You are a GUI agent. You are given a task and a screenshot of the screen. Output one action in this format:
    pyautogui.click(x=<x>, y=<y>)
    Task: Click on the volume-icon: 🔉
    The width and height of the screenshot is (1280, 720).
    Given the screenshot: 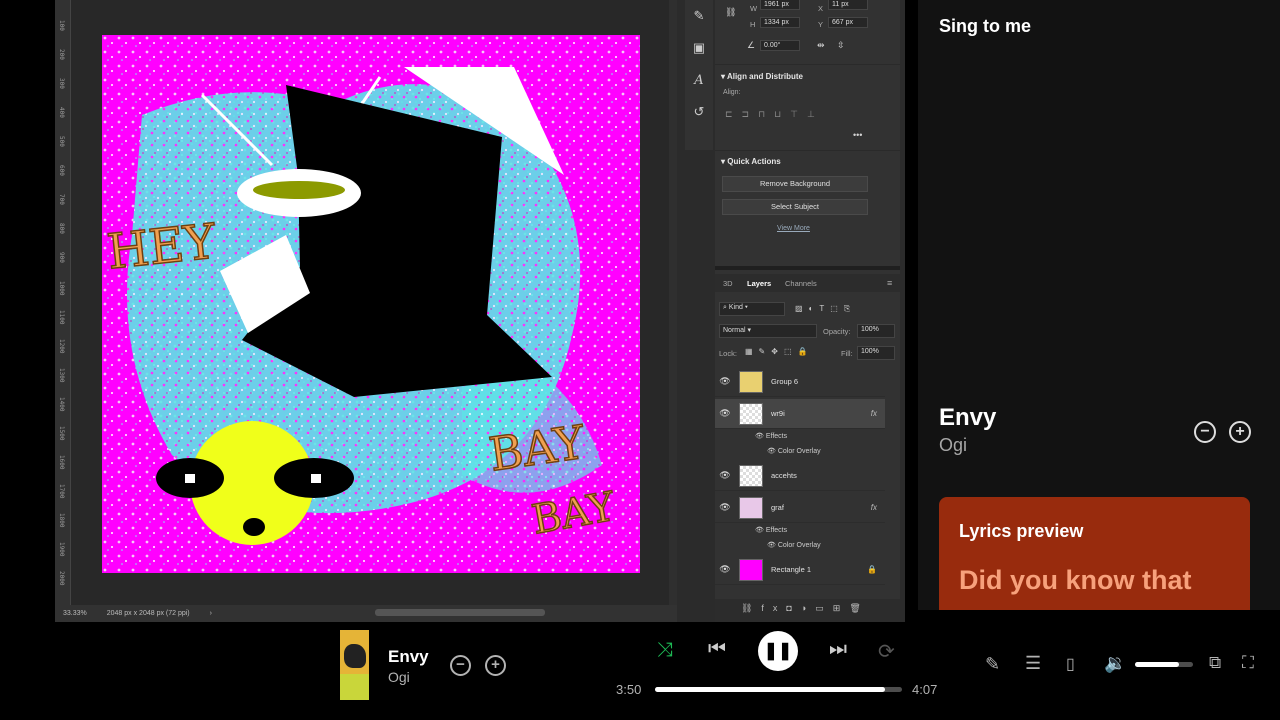 What is the action you would take?
    pyautogui.click(x=1115, y=663)
    